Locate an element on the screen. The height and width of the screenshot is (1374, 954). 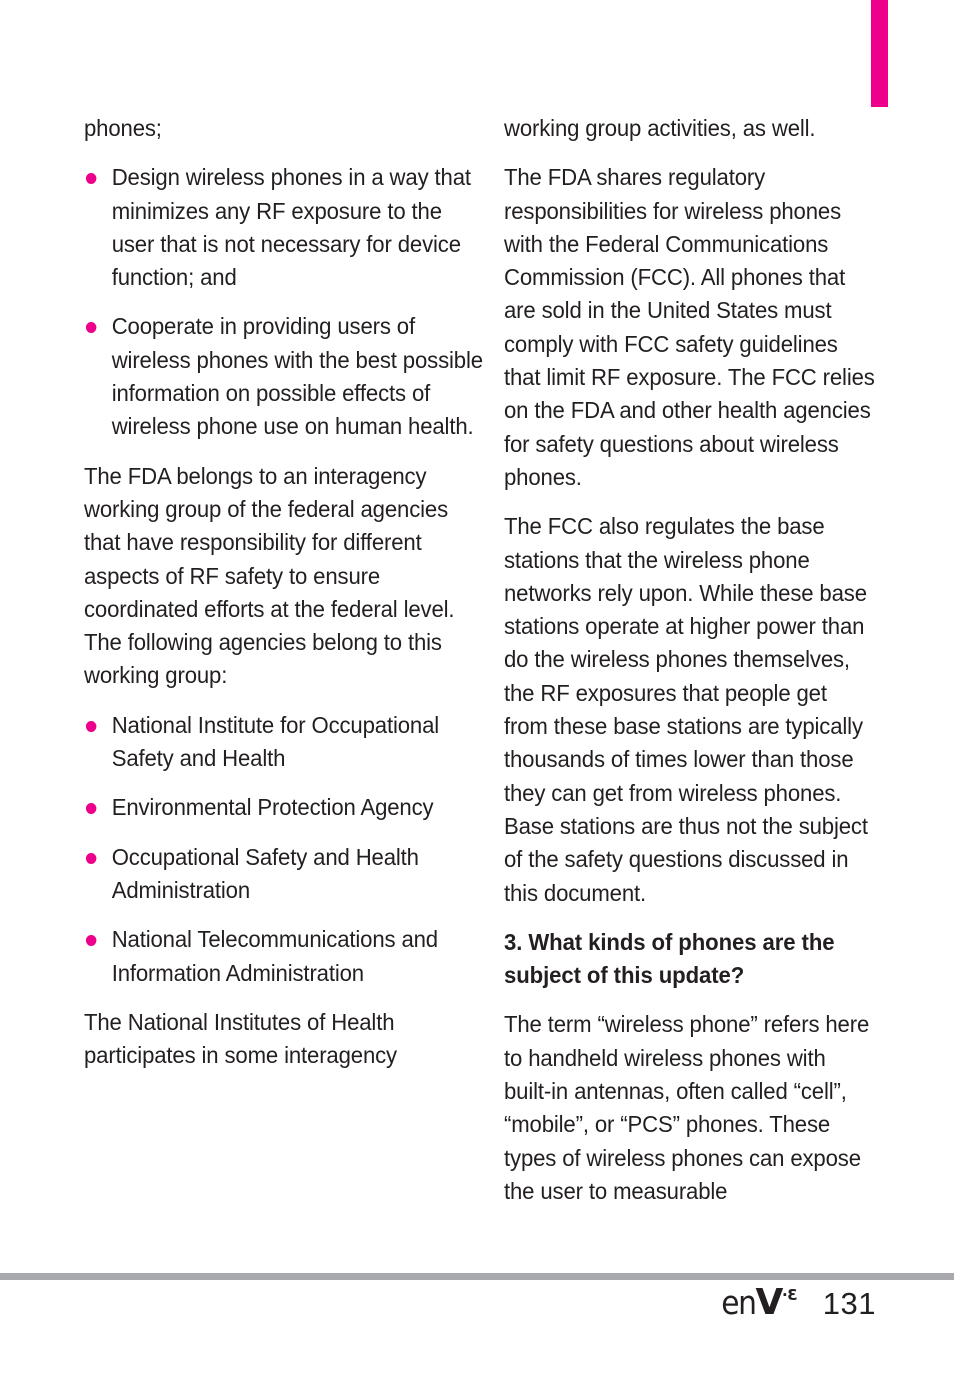
page-footer: enV·3 131 is located at coordinates (477, 1315).